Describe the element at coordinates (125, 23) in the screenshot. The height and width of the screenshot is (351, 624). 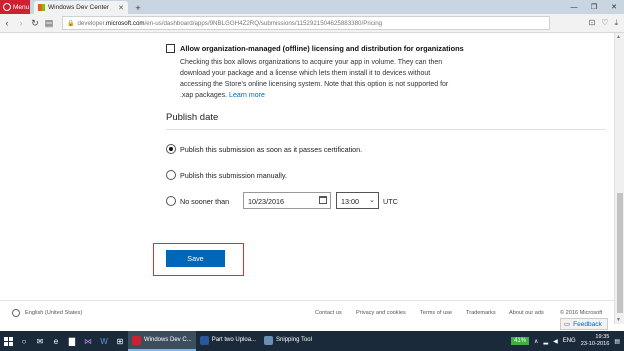
I see `url-host: microsoft.com` at that location.